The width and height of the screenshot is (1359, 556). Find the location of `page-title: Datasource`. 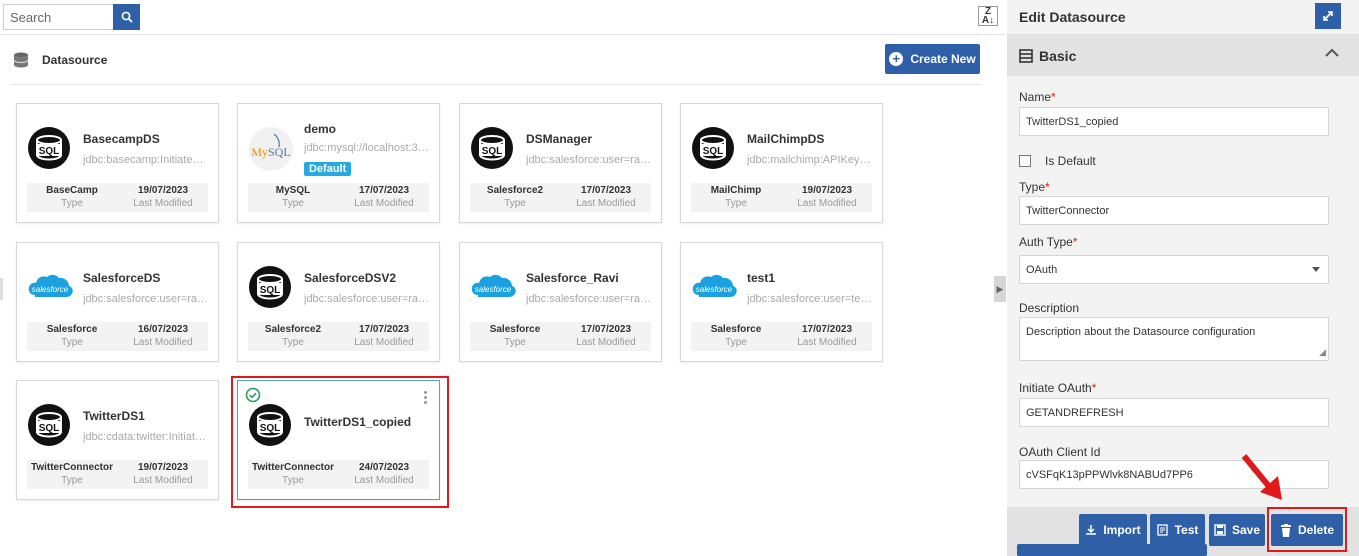

page-title: Datasource is located at coordinates (75, 60).